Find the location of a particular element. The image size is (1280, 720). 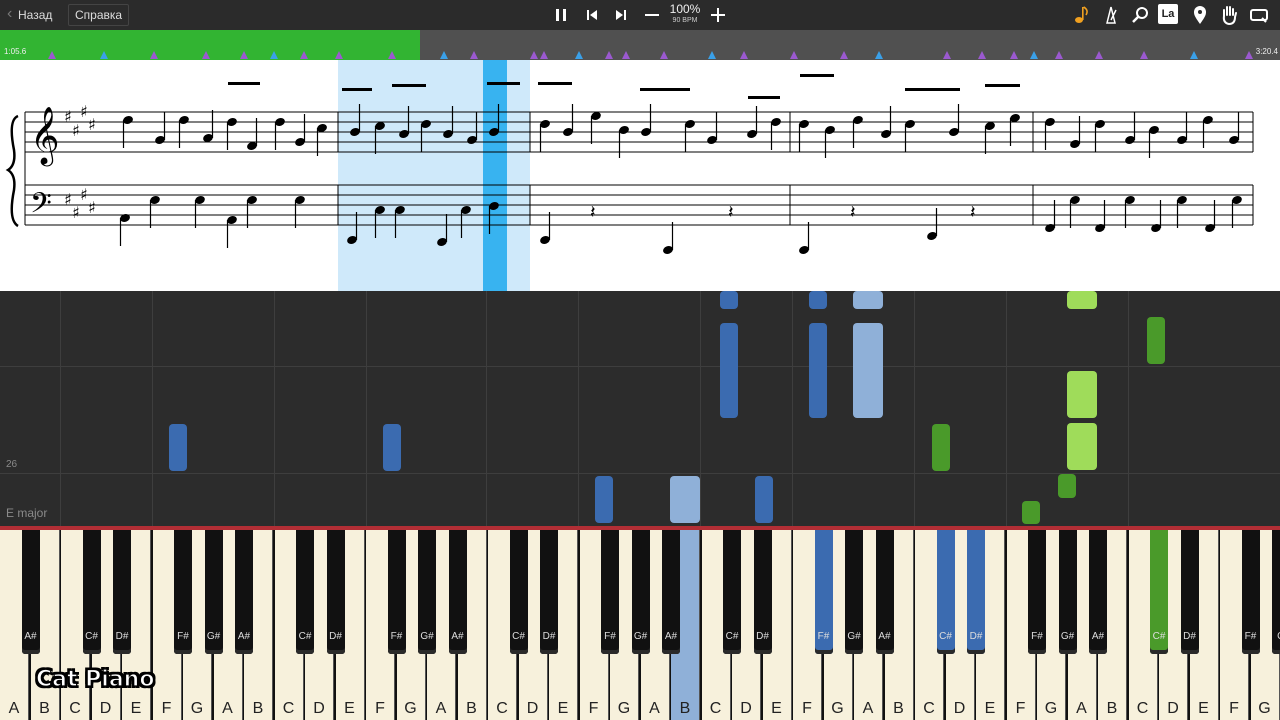

piano-key-label: C is located at coordinates (75, 708).